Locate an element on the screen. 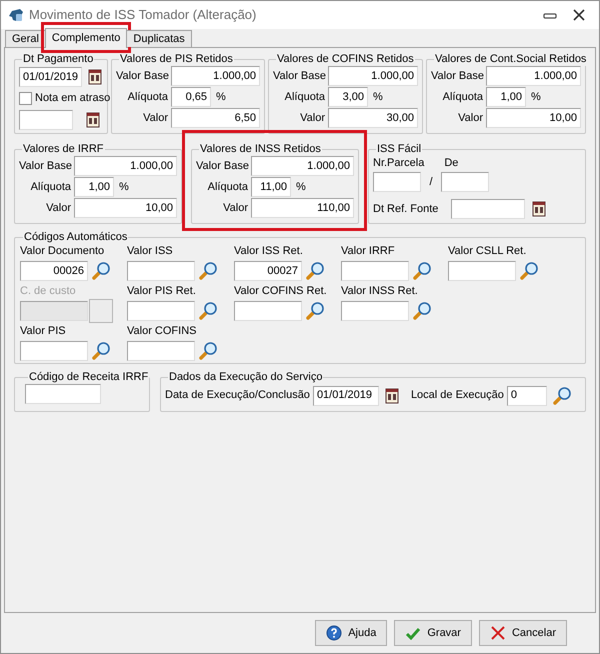 The width and height of the screenshot is (600, 654). group-title: Valores de PIS Retidos is located at coordinates (176, 59).